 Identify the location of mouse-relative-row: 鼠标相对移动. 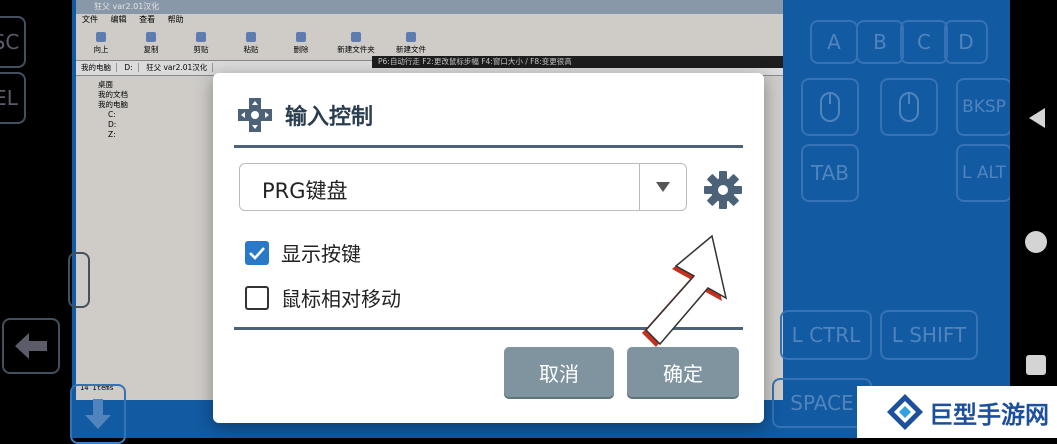
(323, 297).